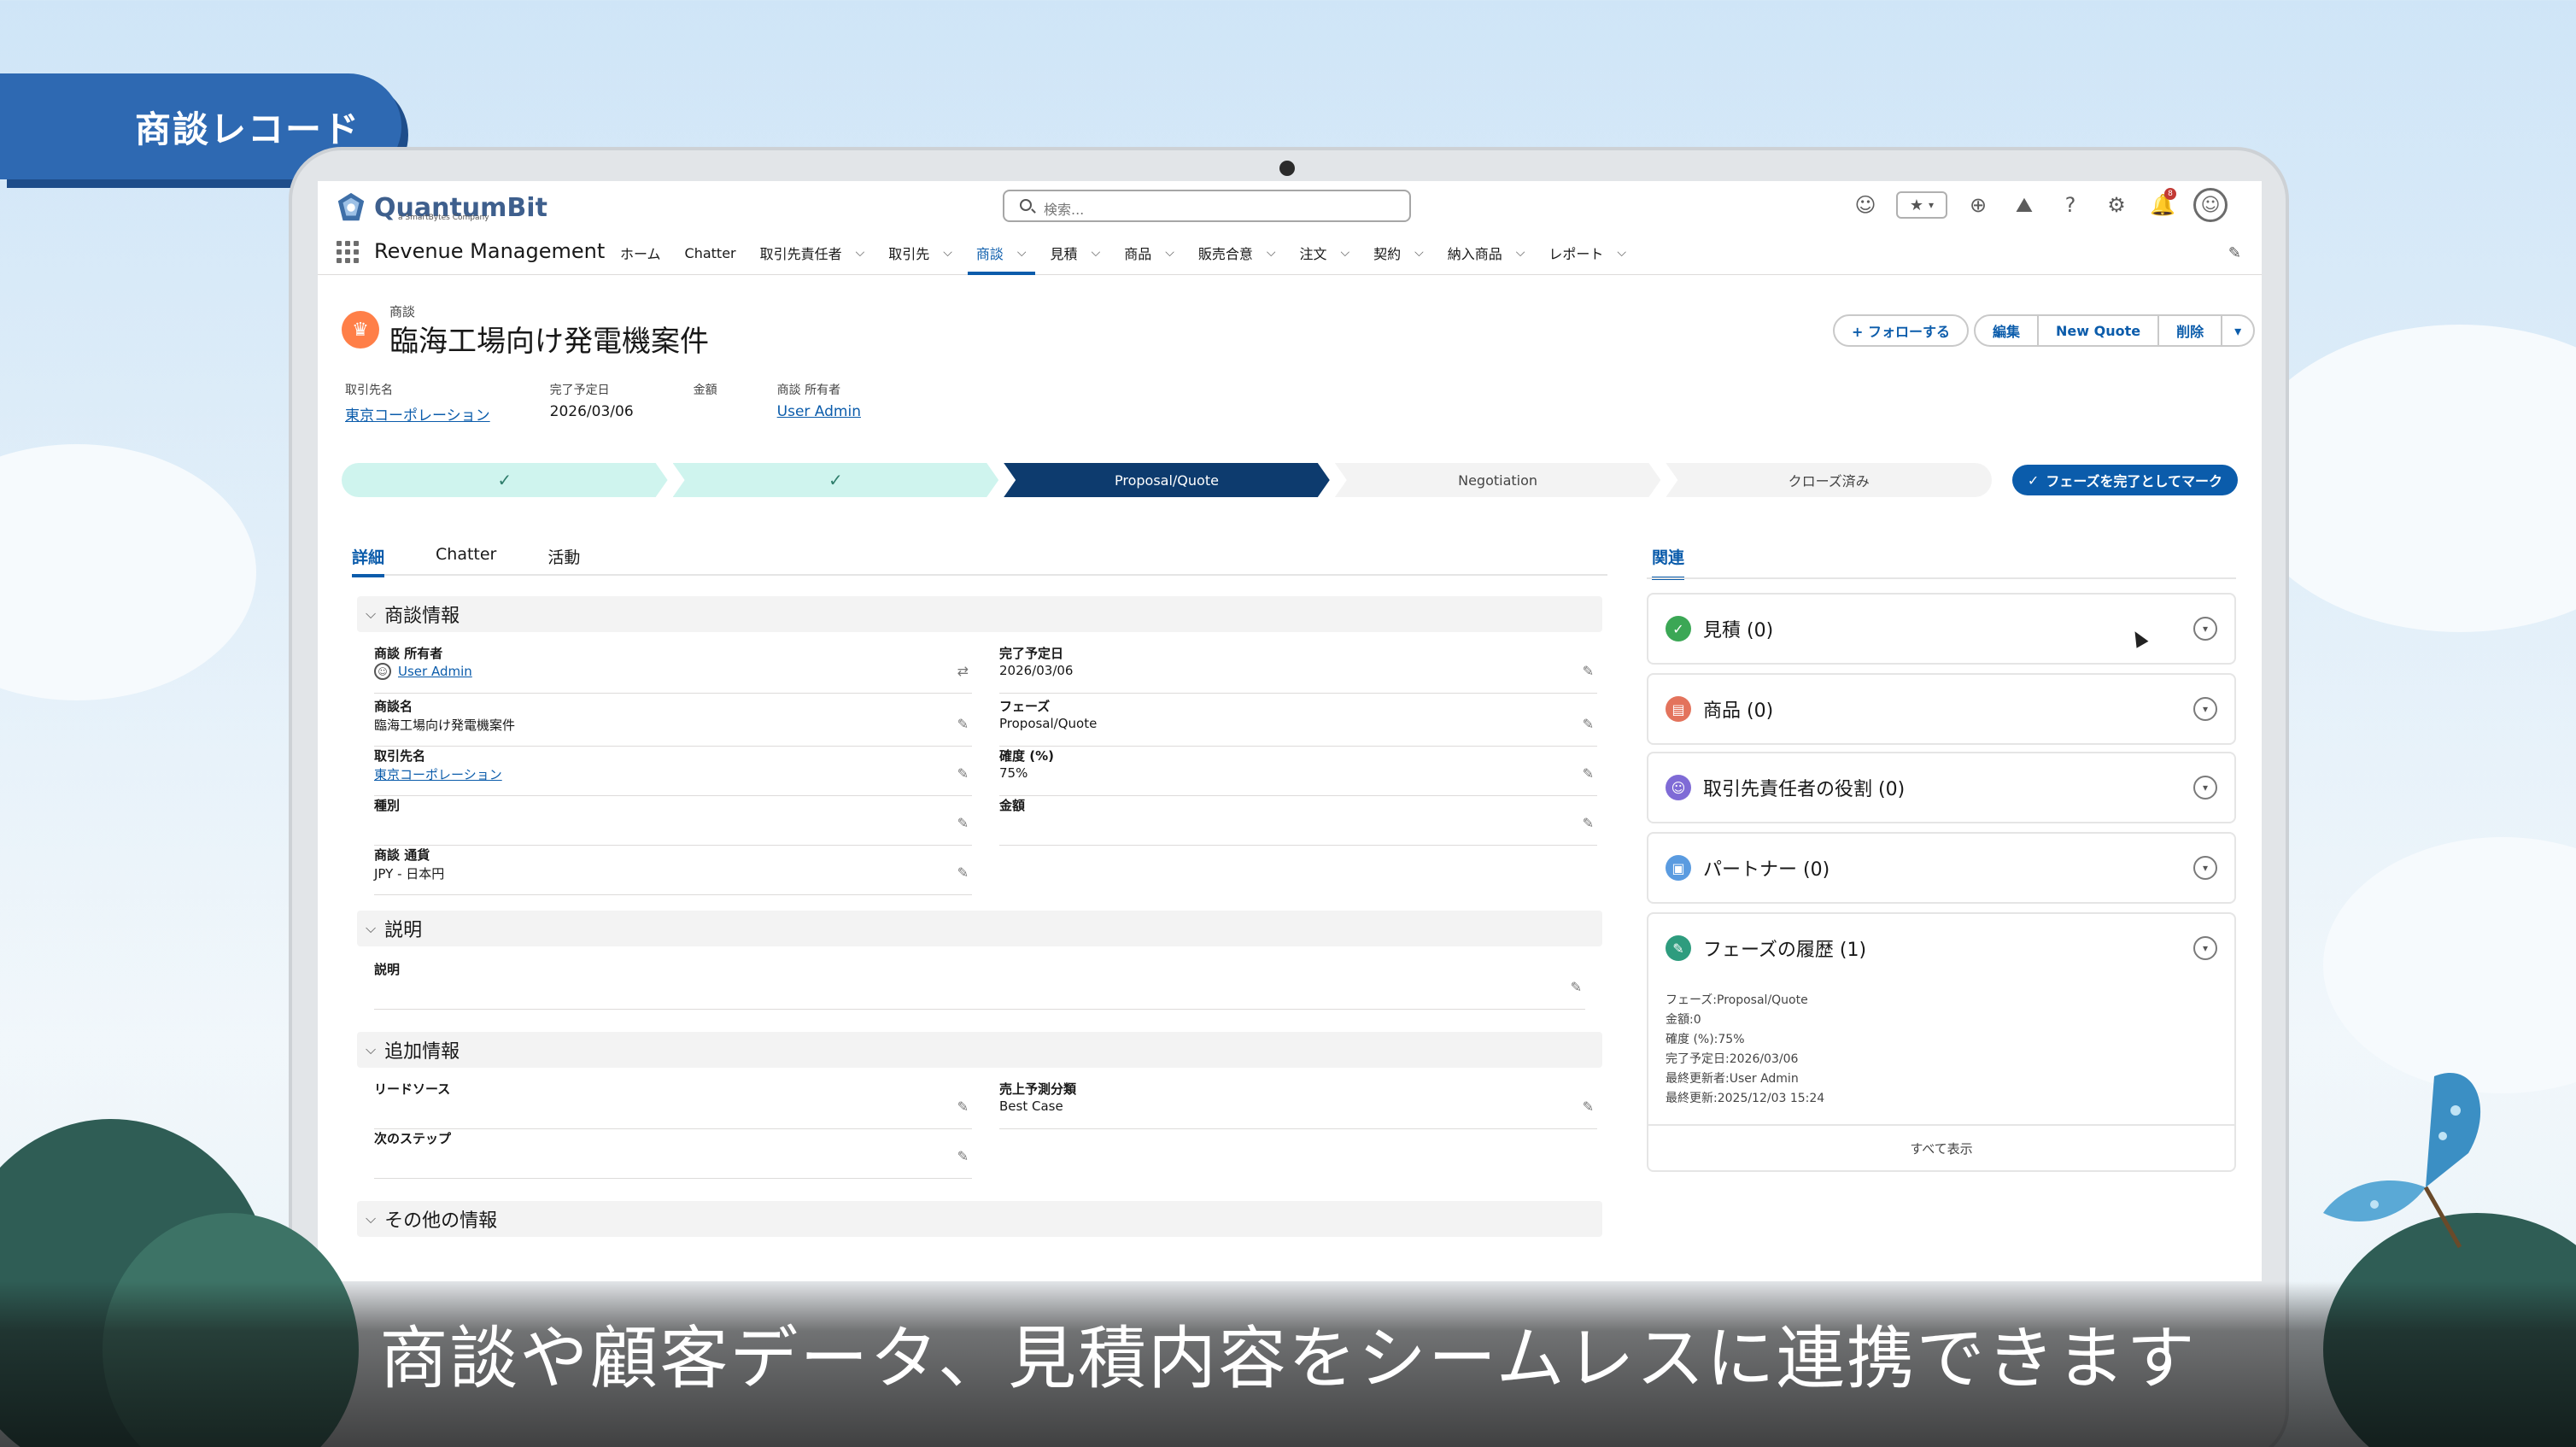 Image resolution: width=2576 pixels, height=1447 pixels. What do you see at coordinates (1149, 253) in the screenshot?
I see `nav-item-6: 商品 ⌵` at bounding box center [1149, 253].